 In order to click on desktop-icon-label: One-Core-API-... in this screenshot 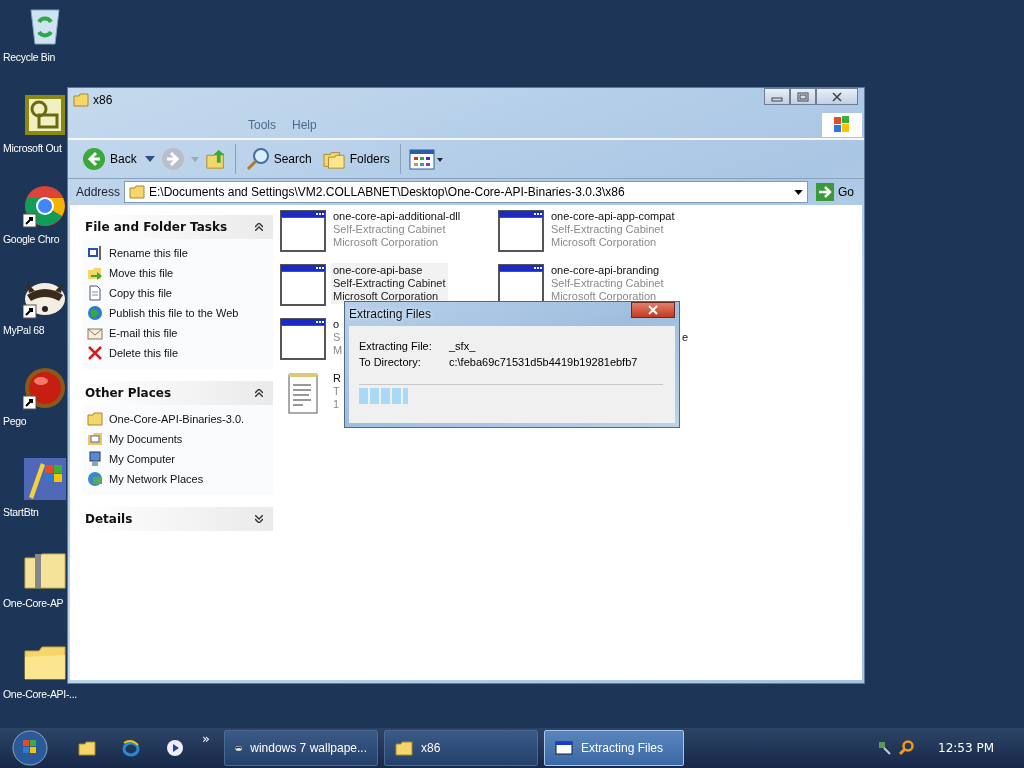, I will do `click(39, 694)`.